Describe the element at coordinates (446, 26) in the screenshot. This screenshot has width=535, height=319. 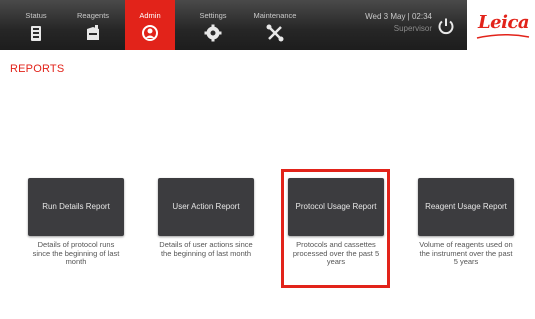
I see `power-icon` at that location.